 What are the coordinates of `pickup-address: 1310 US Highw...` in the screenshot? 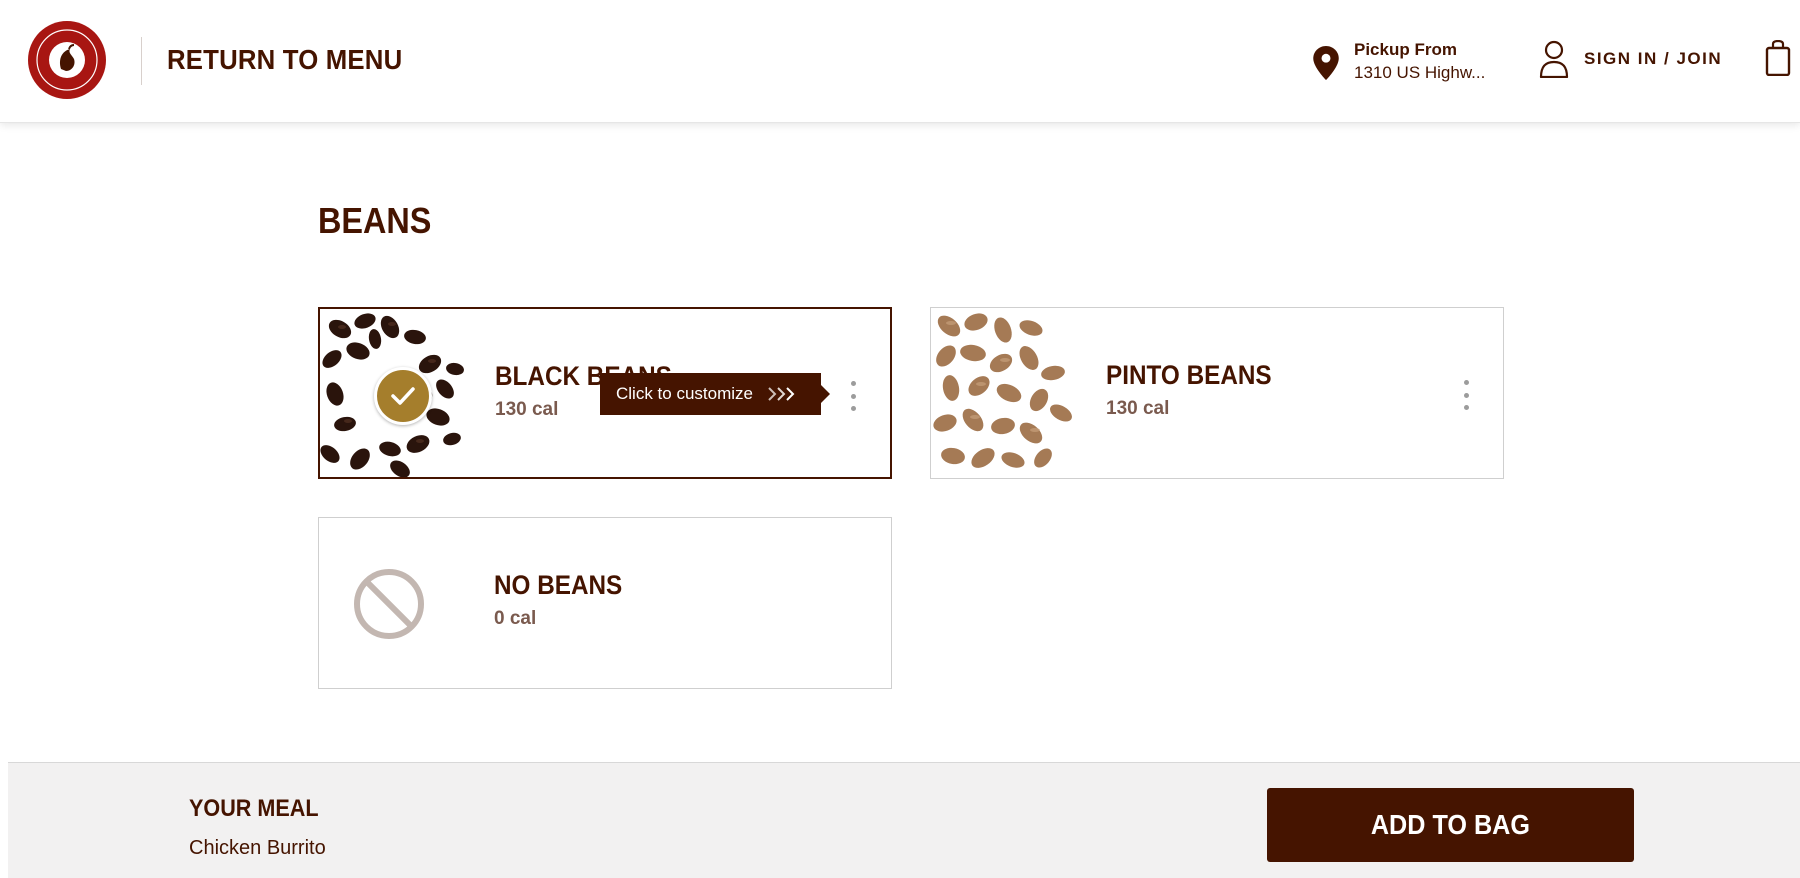 It's located at (1420, 72).